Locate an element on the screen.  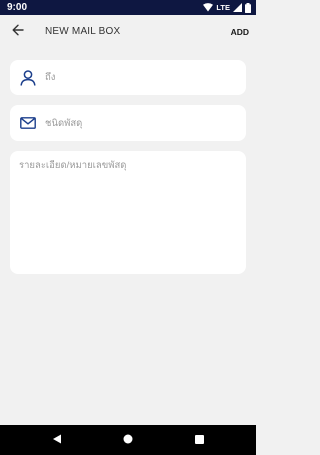
arrow-left-icon is located at coordinates (18, 32).